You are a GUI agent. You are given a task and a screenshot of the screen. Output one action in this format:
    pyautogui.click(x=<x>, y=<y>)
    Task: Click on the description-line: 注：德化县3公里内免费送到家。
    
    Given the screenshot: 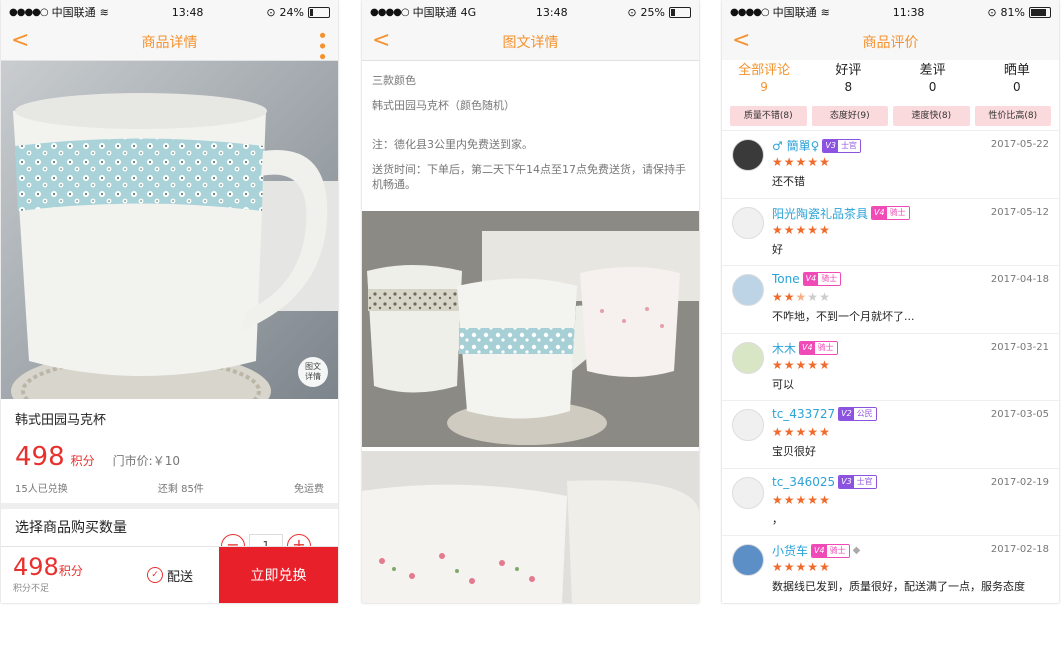 What is the action you would take?
    pyautogui.click(x=452, y=144)
    